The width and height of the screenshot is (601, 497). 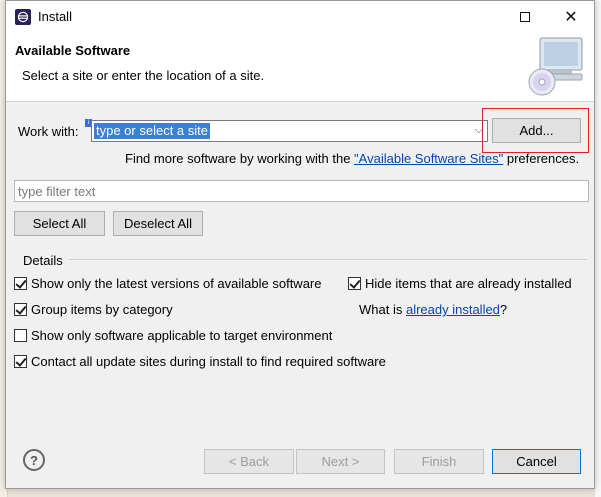 I want to click on filter-field, so click(x=301, y=191).